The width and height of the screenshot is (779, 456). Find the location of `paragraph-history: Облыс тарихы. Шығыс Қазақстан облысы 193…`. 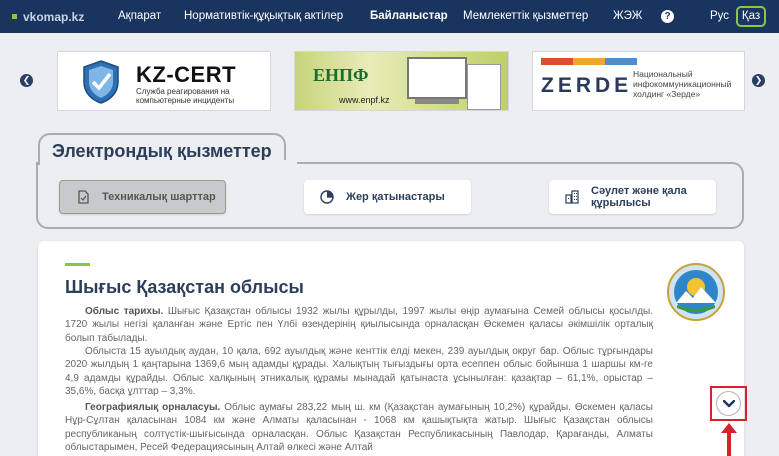

paragraph-history: Облыс тарихы. Шығыс Қазақстан облысы 193… is located at coordinates (359, 325).